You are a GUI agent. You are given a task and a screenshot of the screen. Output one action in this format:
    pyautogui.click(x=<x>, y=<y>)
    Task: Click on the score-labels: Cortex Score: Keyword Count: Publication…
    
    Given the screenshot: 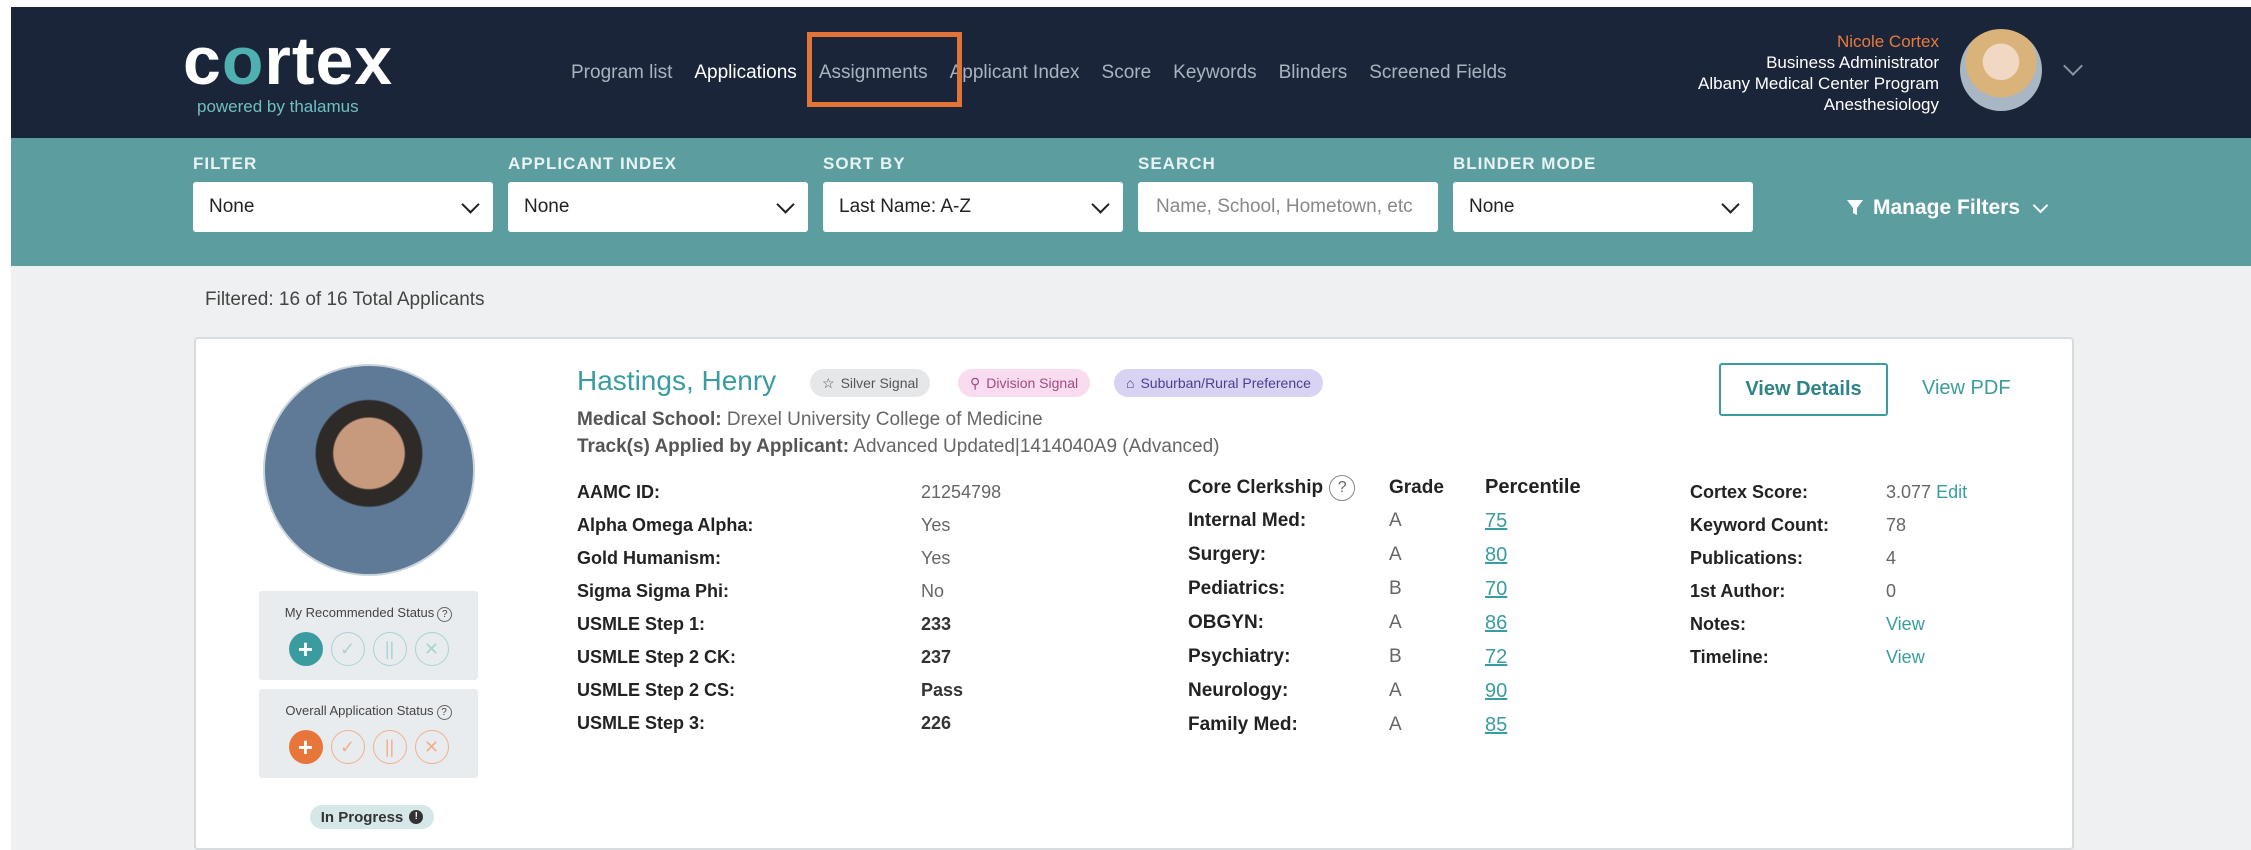 What is the action you would take?
    pyautogui.click(x=1759, y=575)
    